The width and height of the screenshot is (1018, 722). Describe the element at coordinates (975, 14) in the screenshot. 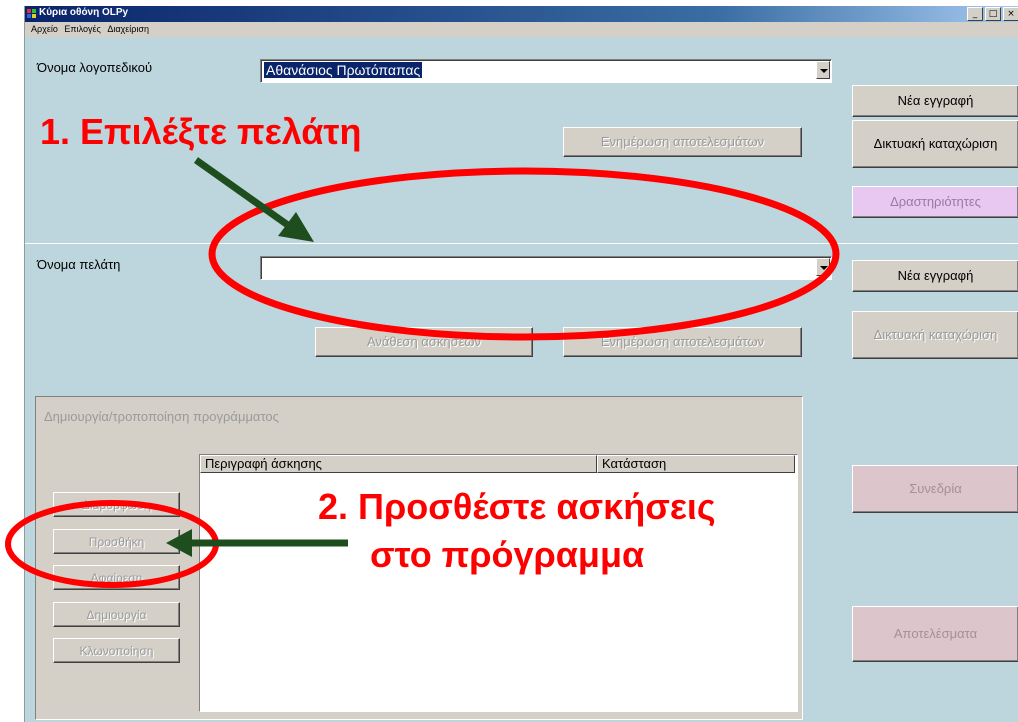

I see `minimize-button: _` at that location.